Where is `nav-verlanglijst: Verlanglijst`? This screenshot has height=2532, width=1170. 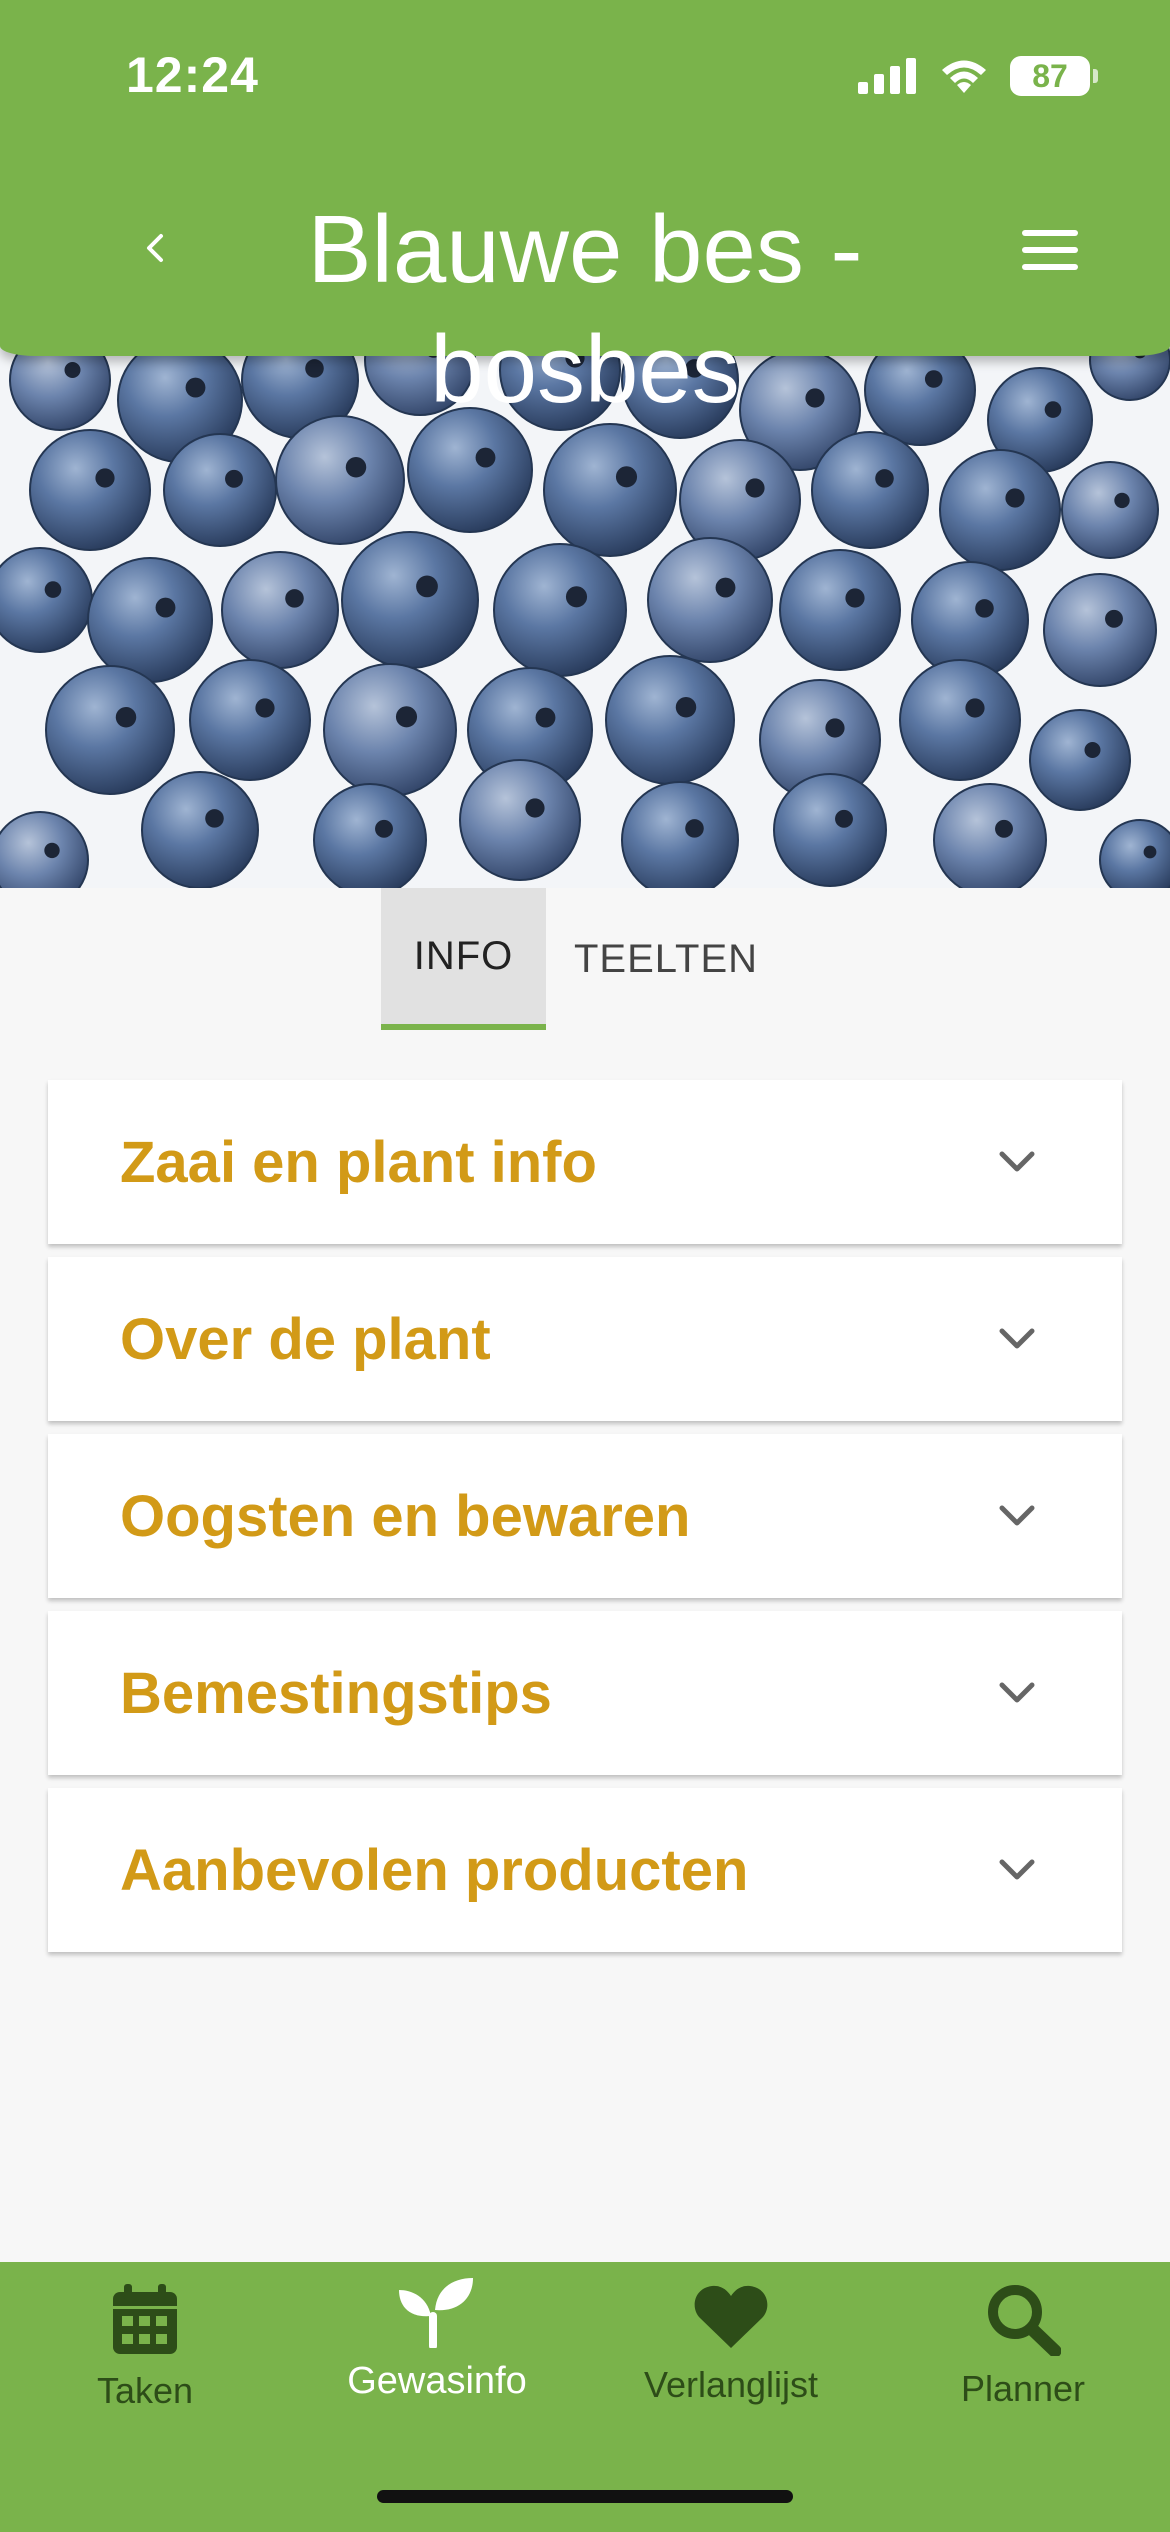
nav-verlanglijst: Verlanglijst is located at coordinates (731, 2344).